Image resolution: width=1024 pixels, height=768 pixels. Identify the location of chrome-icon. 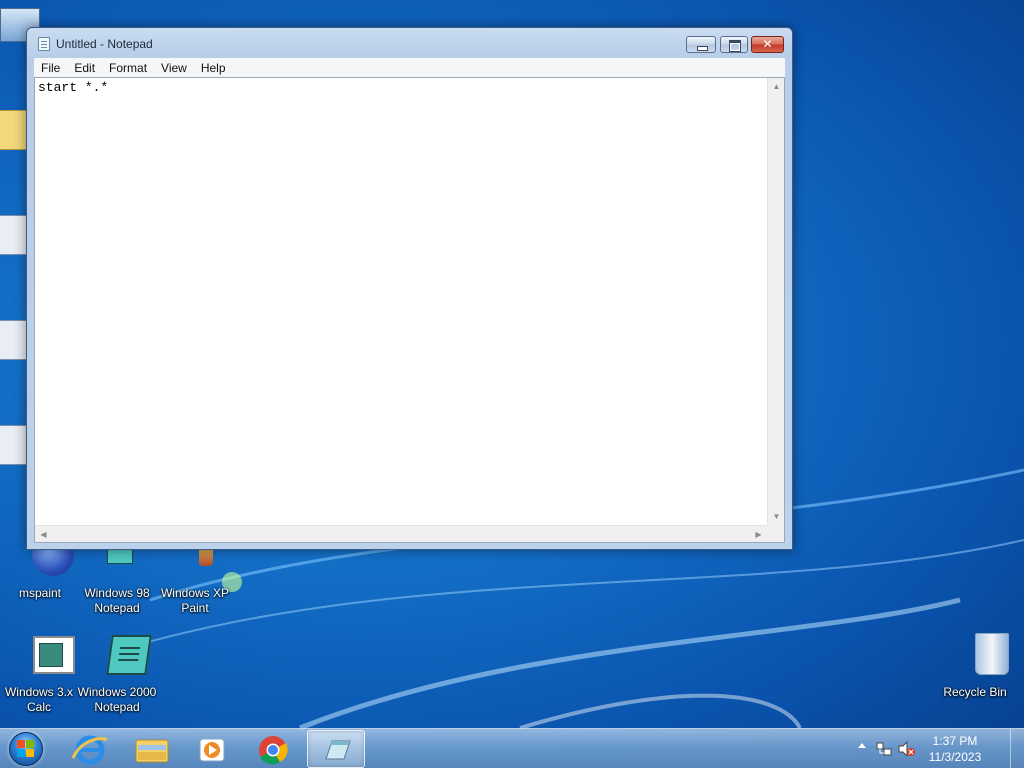
(273, 750).